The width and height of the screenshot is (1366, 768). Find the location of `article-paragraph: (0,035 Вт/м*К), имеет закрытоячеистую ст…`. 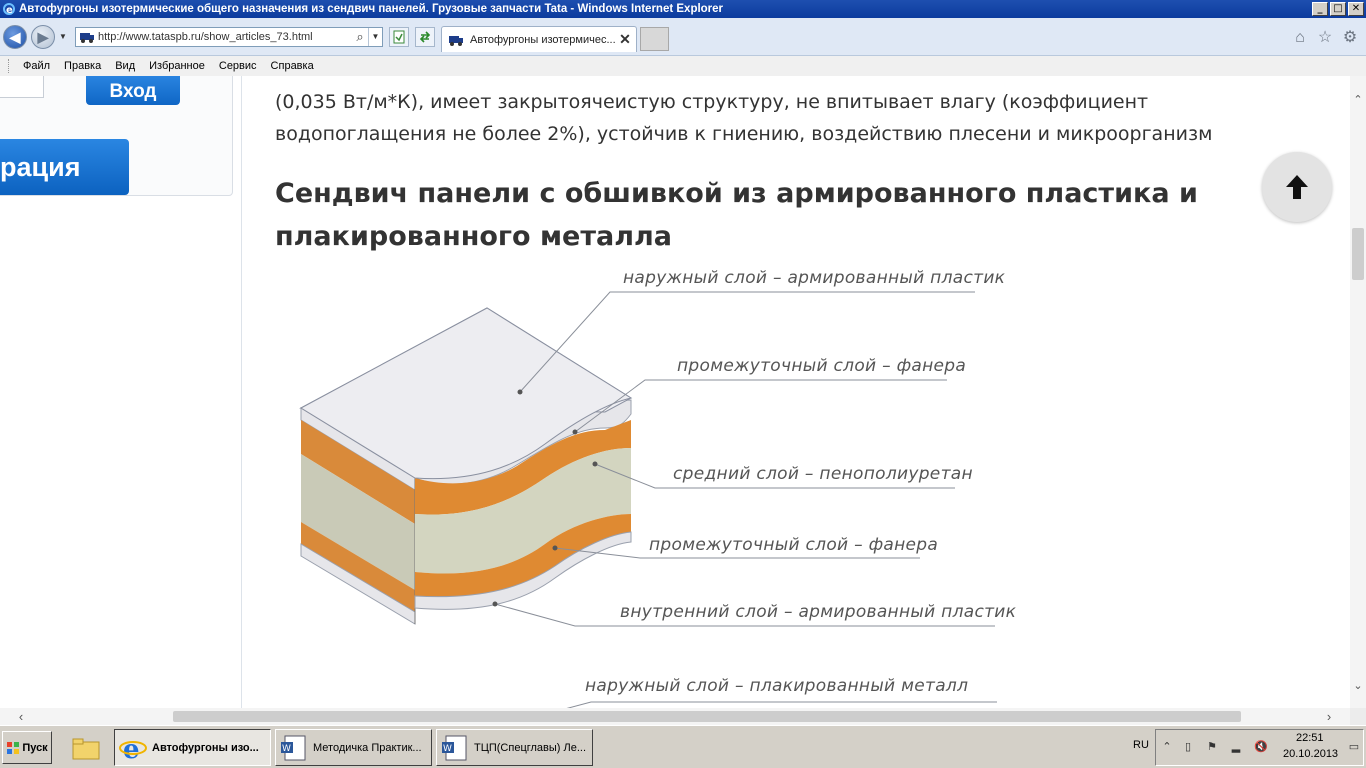

article-paragraph: (0,035 Вт/м*К), имеет закрытоячеистую ст… is located at coordinates (812, 118).